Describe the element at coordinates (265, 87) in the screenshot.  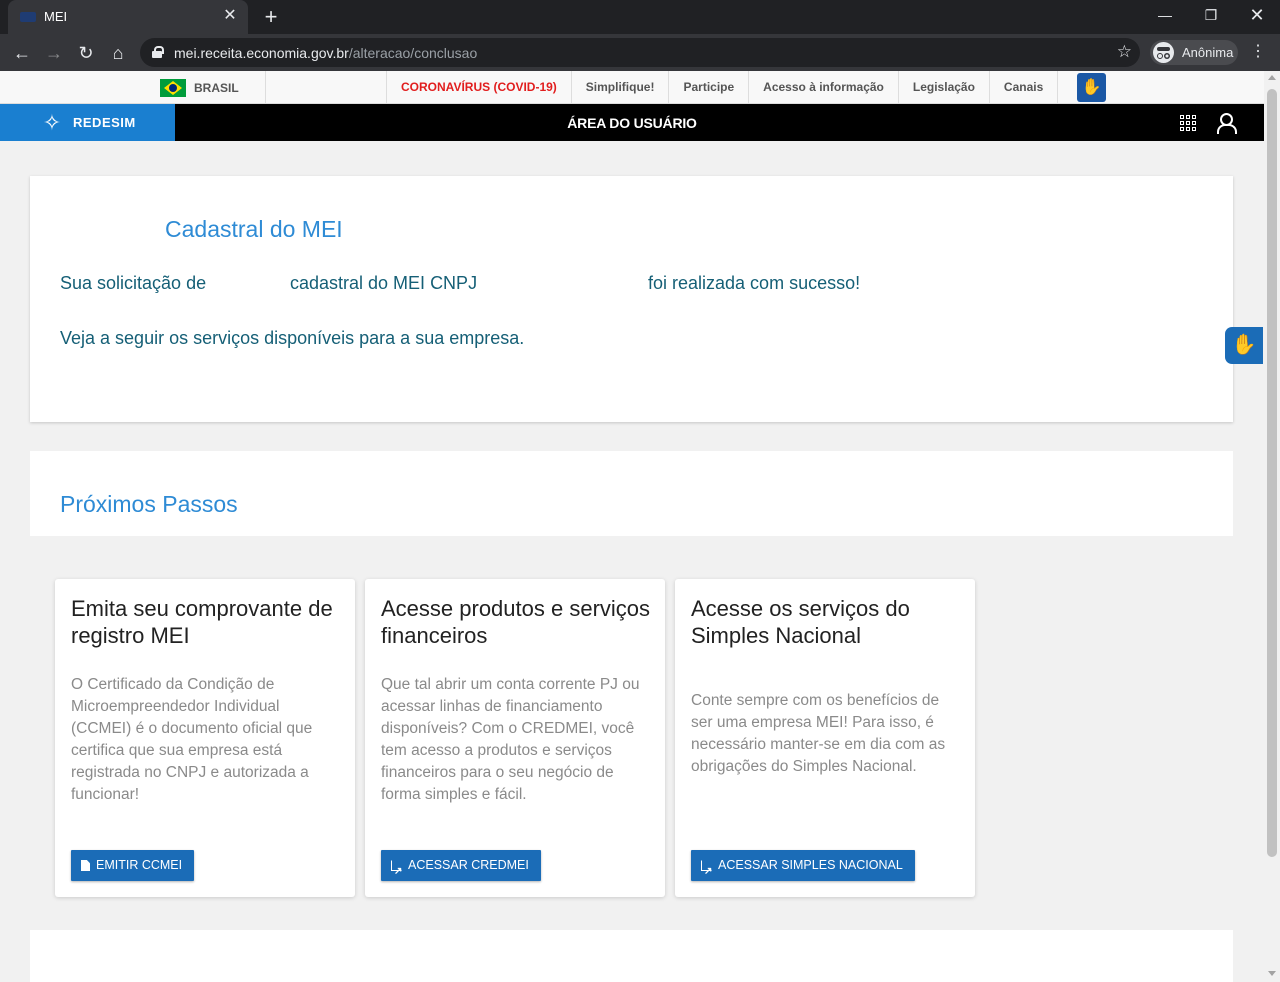
I see `divider` at that location.